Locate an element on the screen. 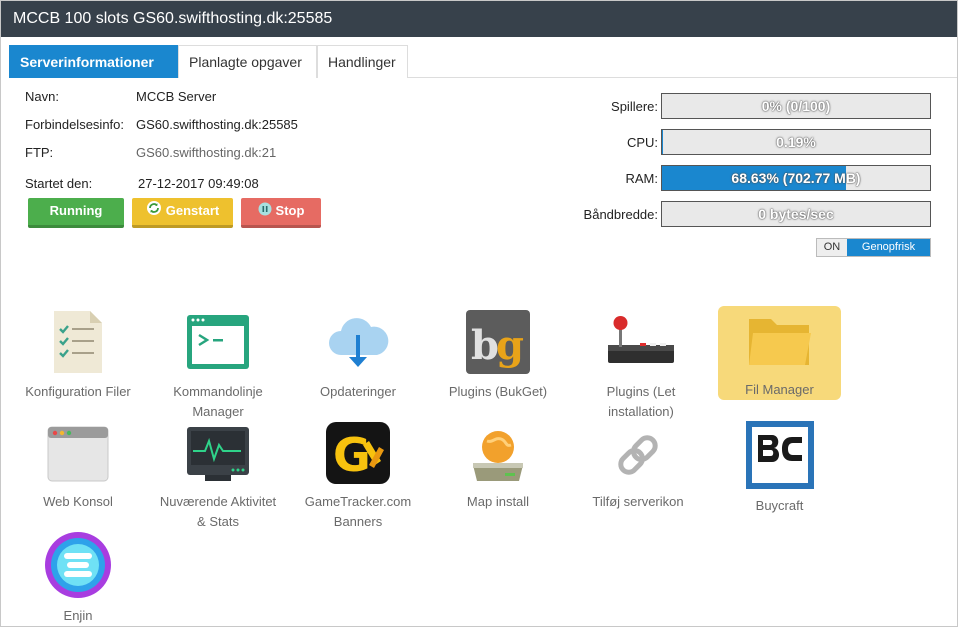  ram-label: RAM: is located at coordinates (642, 178).